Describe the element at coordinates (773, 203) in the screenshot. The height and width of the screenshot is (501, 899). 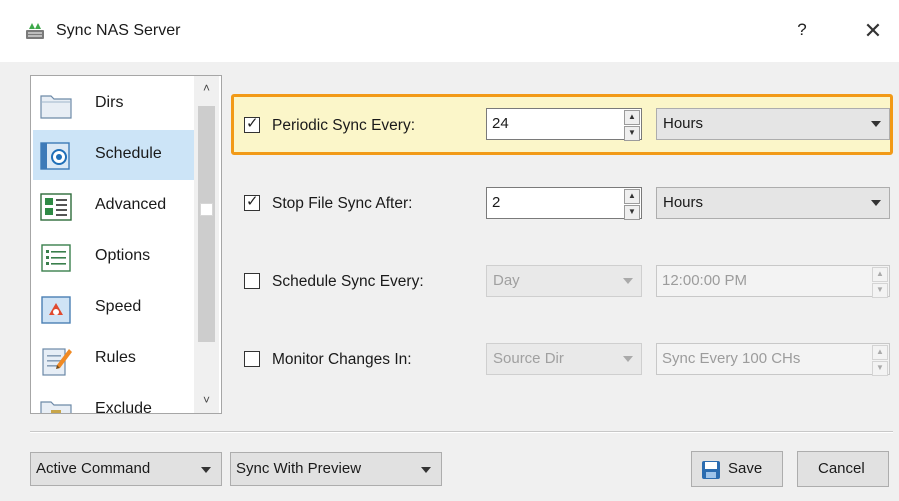
I see `stop-sync-unit-select: Hours` at that location.